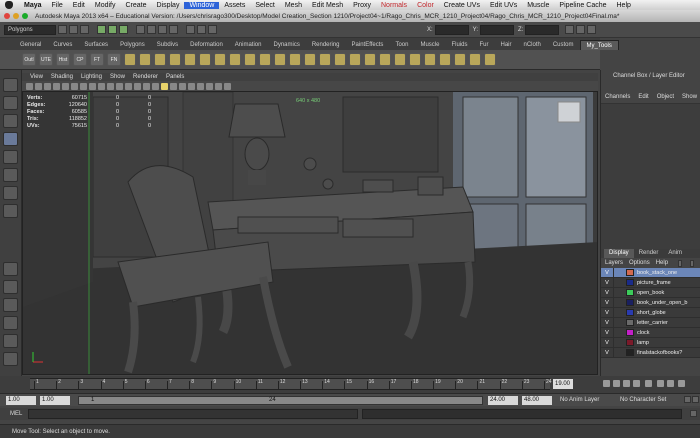 This screenshot has width=700, height=438. Describe the element at coordinates (636, 383) in the screenshot. I see `play-backwards-icon` at that location.